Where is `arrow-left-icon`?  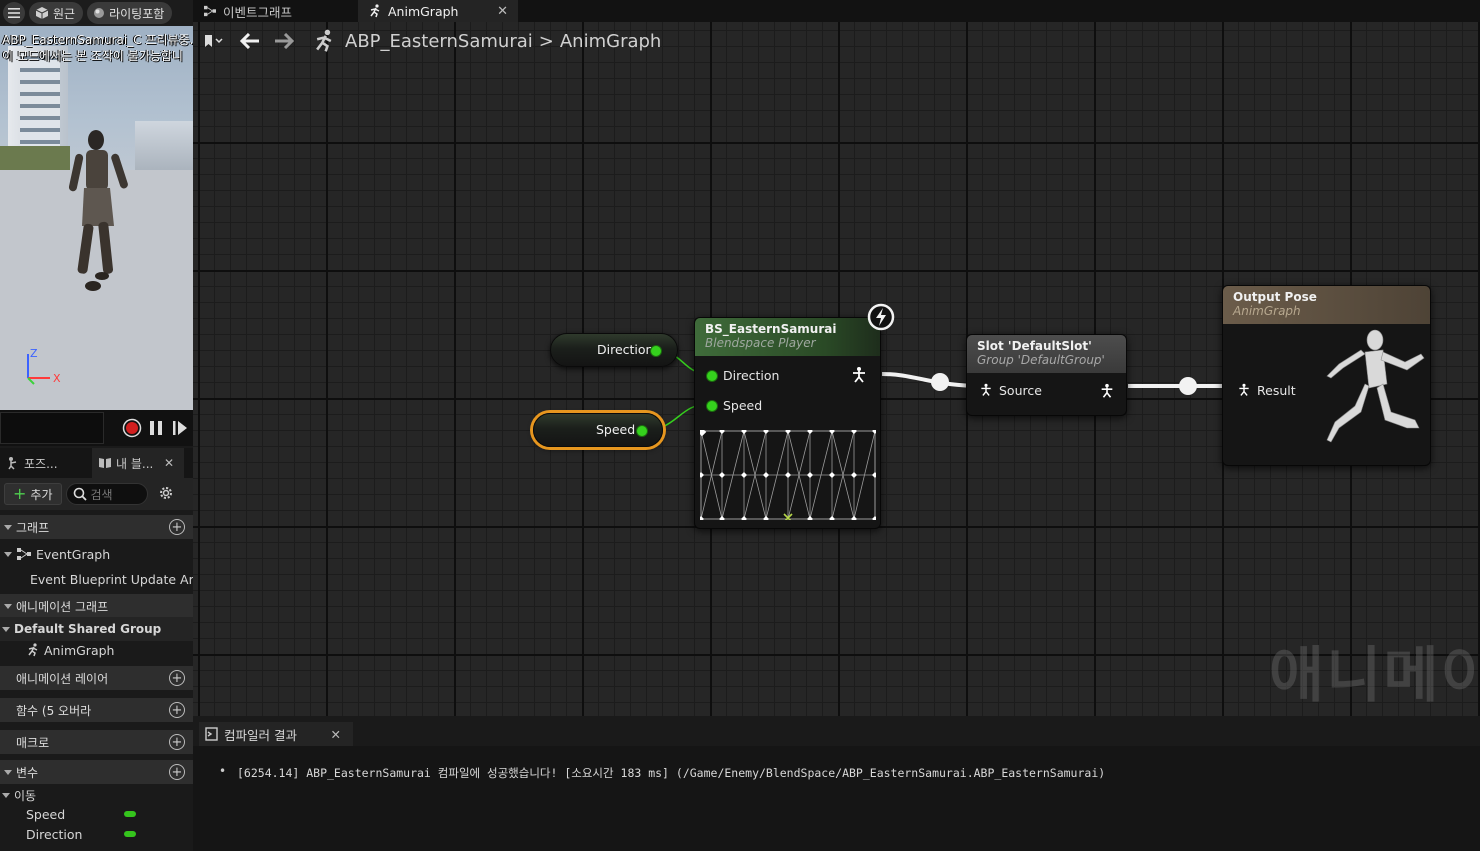 arrow-left-icon is located at coordinates (249, 41).